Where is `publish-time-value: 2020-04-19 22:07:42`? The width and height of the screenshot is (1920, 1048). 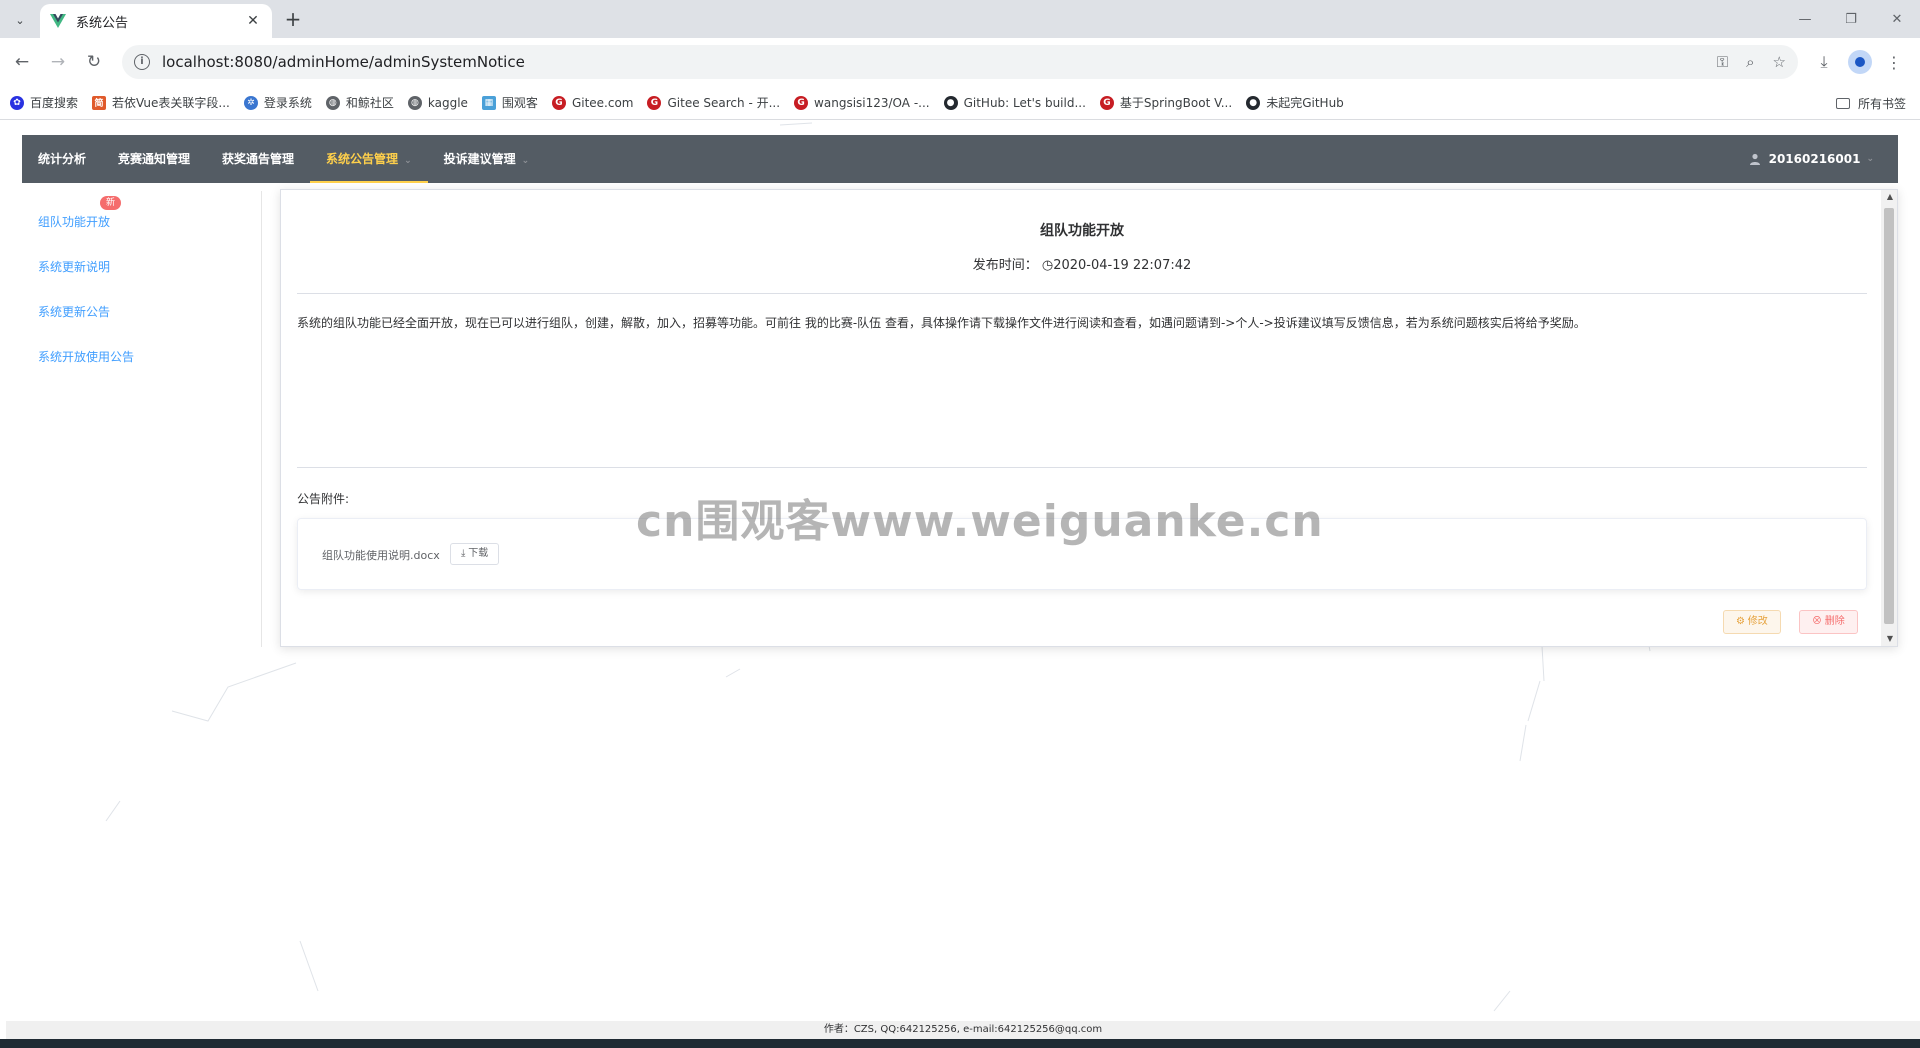 publish-time-value: 2020-04-19 22:07:42 is located at coordinates (1122, 265).